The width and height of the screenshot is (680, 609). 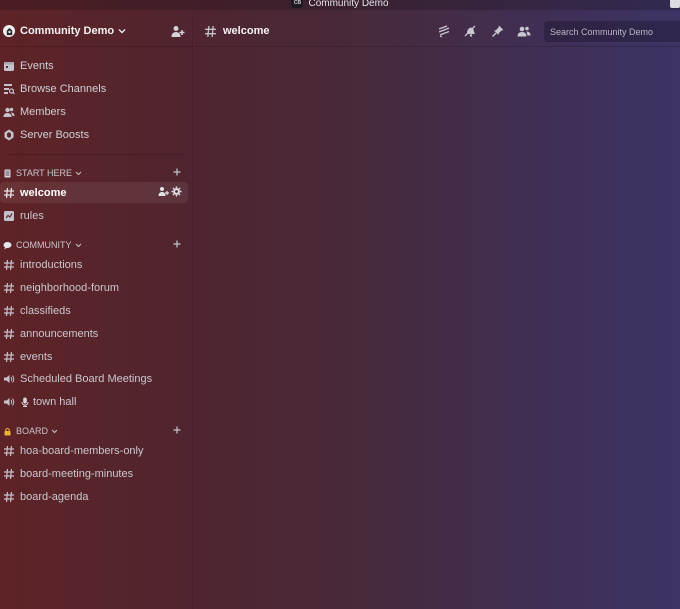 What do you see at coordinates (524, 31) in the screenshot?
I see `member-list-icon` at bounding box center [524, 31].